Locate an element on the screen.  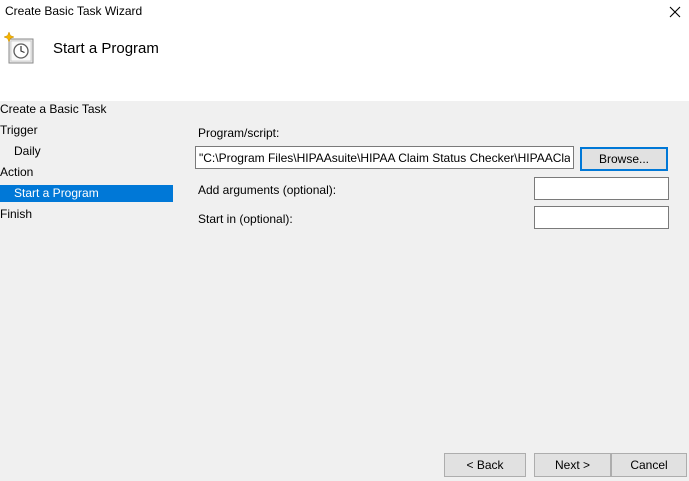
step-start-a-program: Start a Program is located at coordinates (86, 193).